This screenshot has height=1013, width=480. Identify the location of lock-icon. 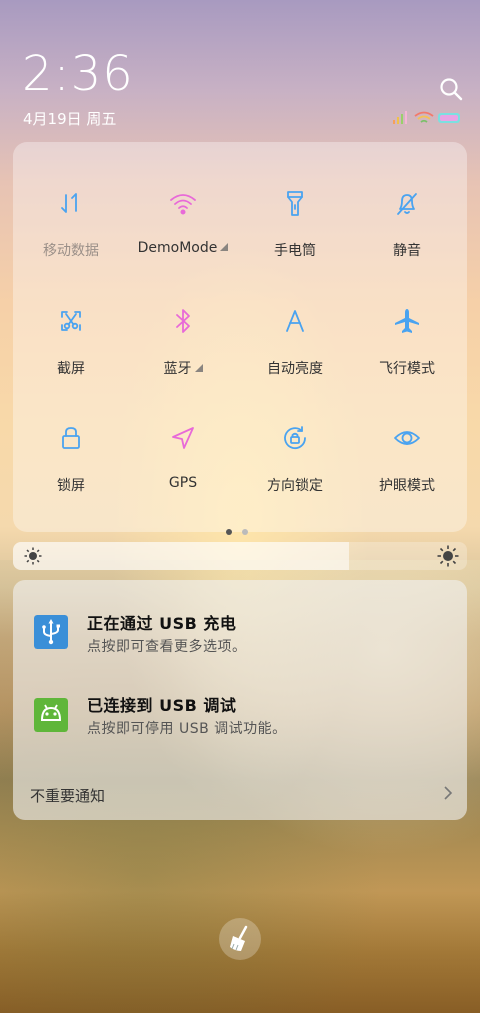
(71, 438).